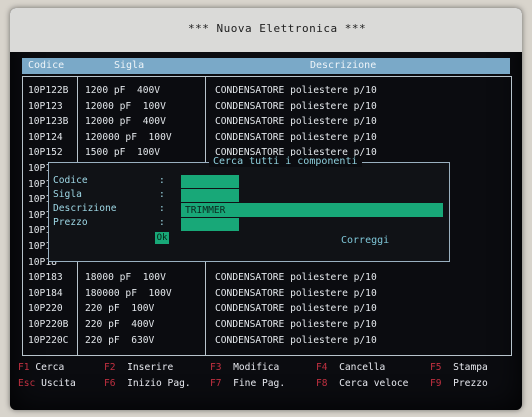  What do you see at coordinates (48, 122) in the screenshot?
I see `cell-codice: 10P123B` at bounding box center [48, 122].